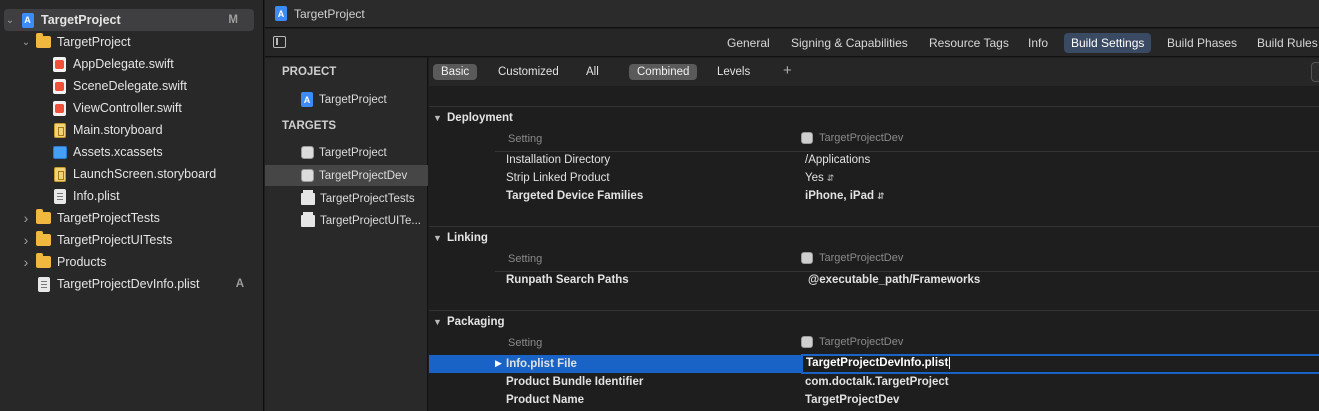  What do you see at coordinates (127, 108) in the screenshot?
I see `navigator-item-label: ViewController.swift` at bounding box center [127, 108].